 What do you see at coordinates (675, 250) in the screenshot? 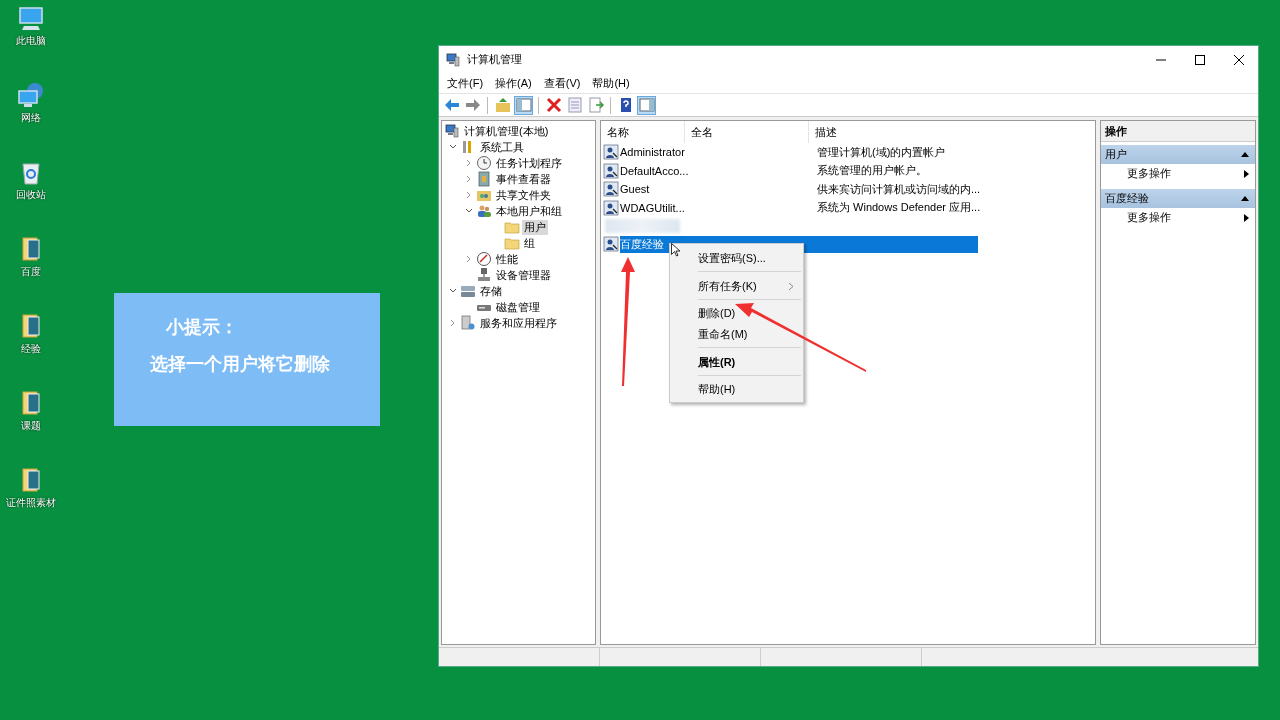
I see `mouse-cursor-icon` at bounding box center [675, 250].